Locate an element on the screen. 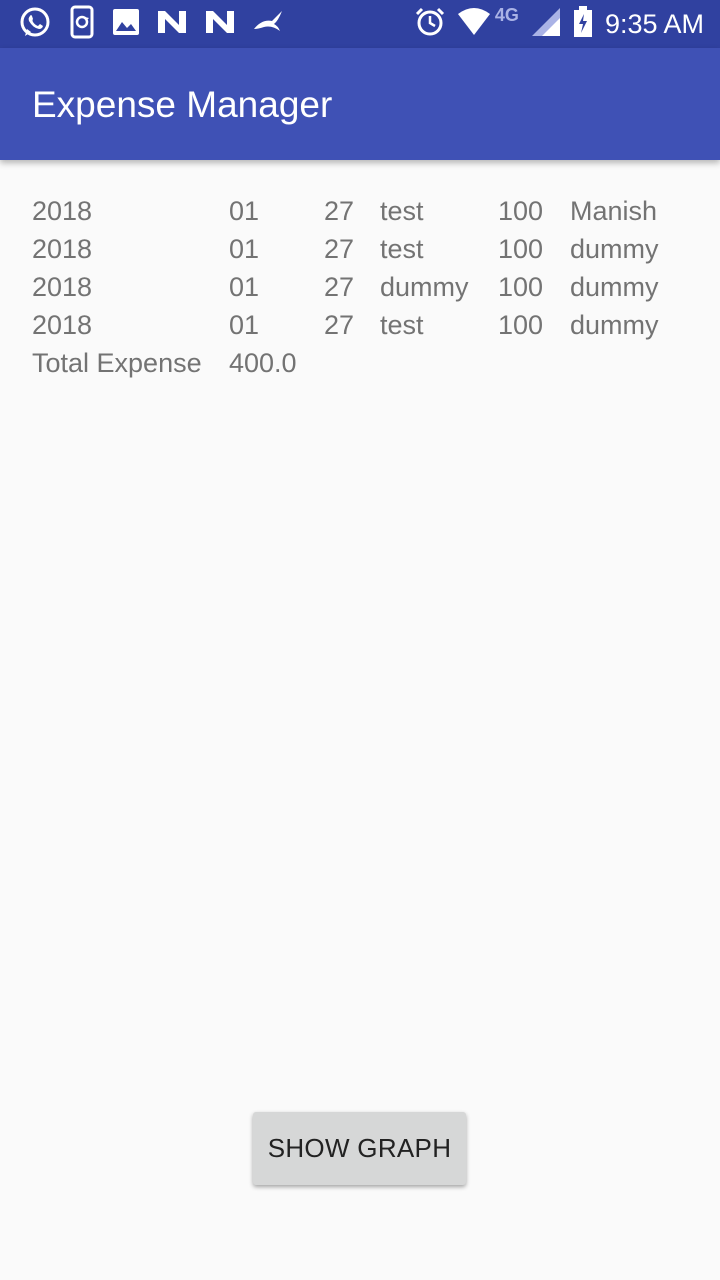  description-cell: dummy is located at coordinates (424, 287).